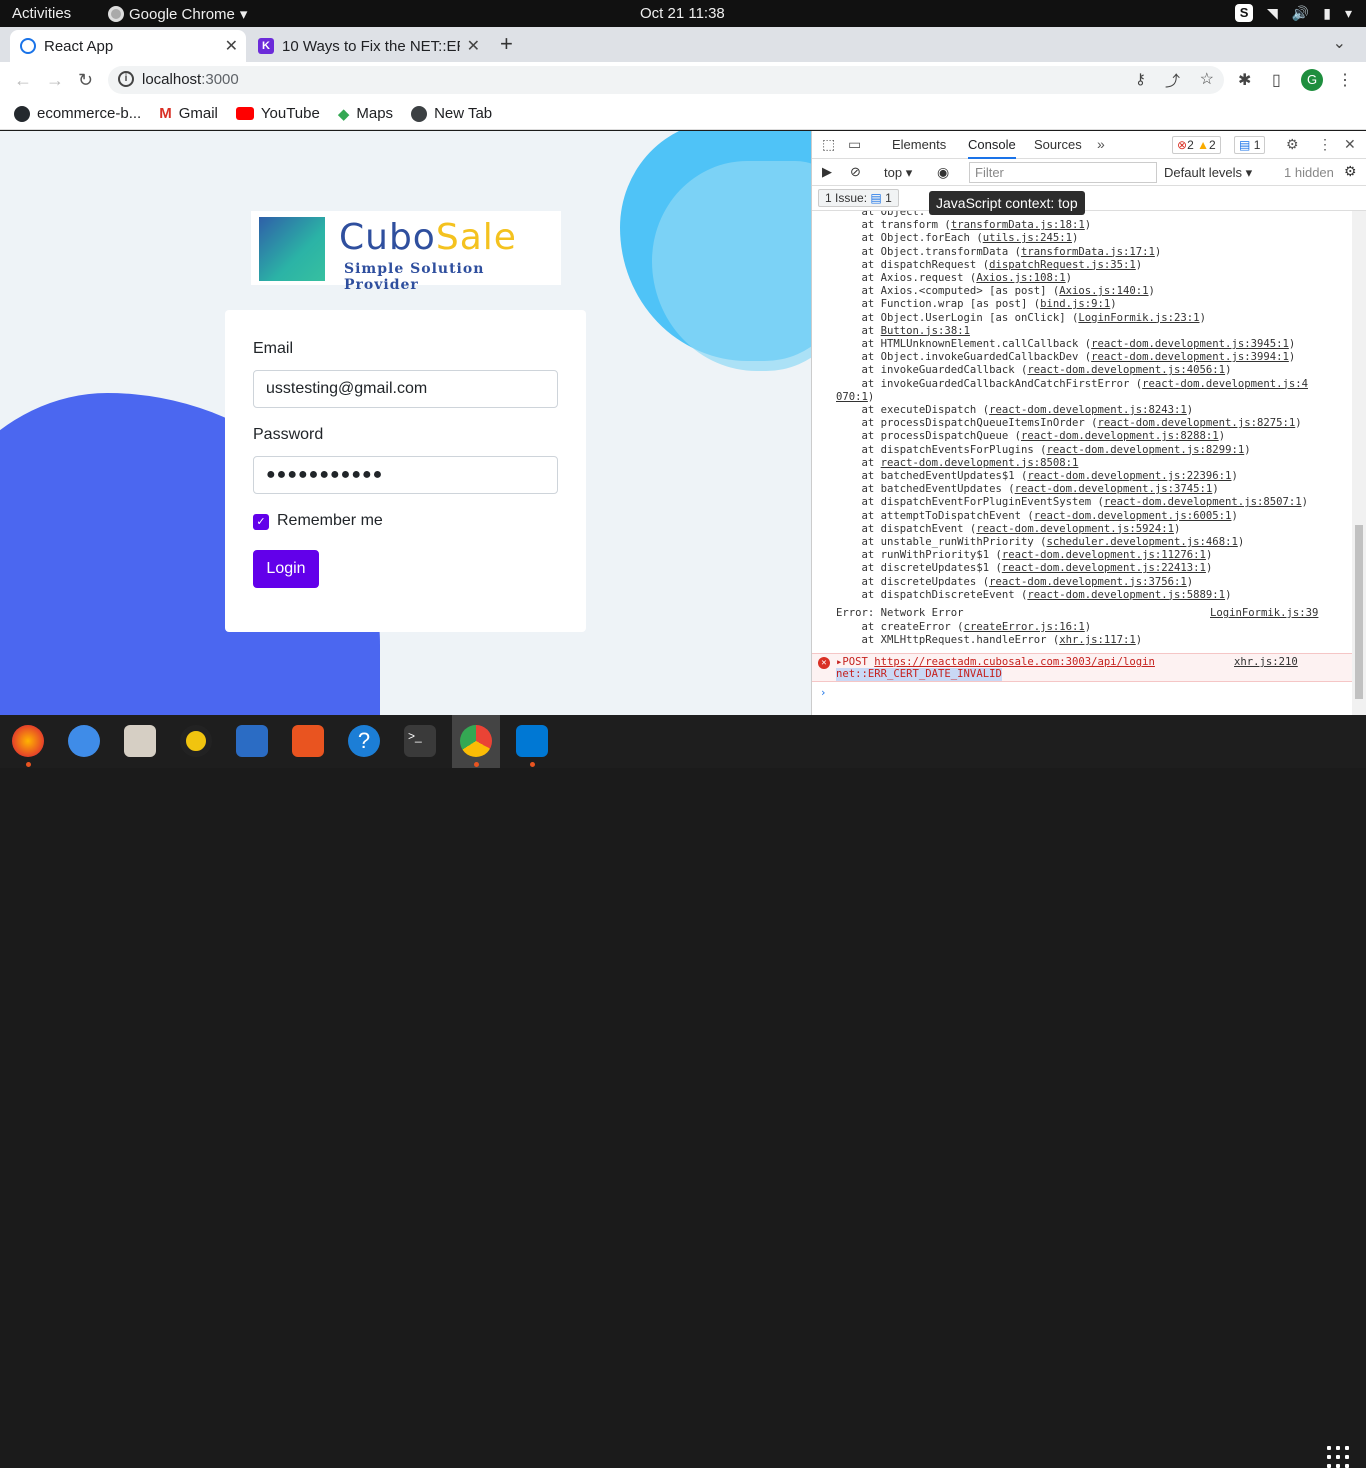  What do you see at coordinates (1244, 80) in the screenshot?
I see `extensions-icon: ✱` at bounding box center [1244, 80].